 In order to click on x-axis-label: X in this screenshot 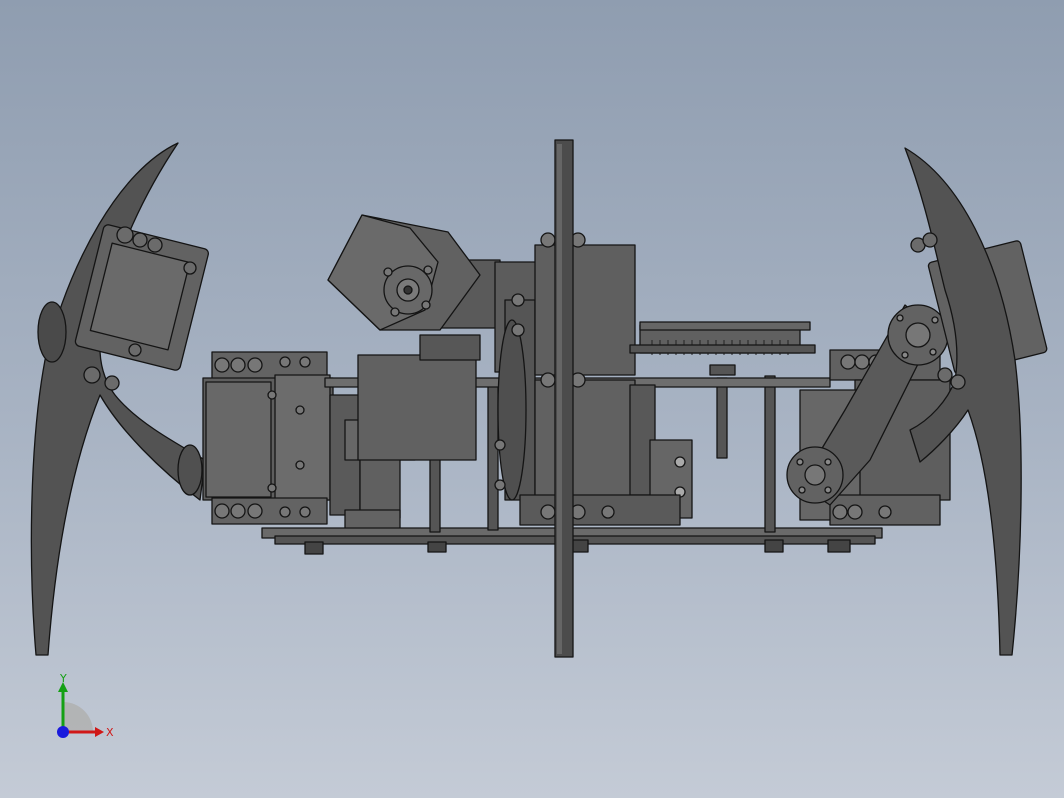, I will do `click(110, 732)`.